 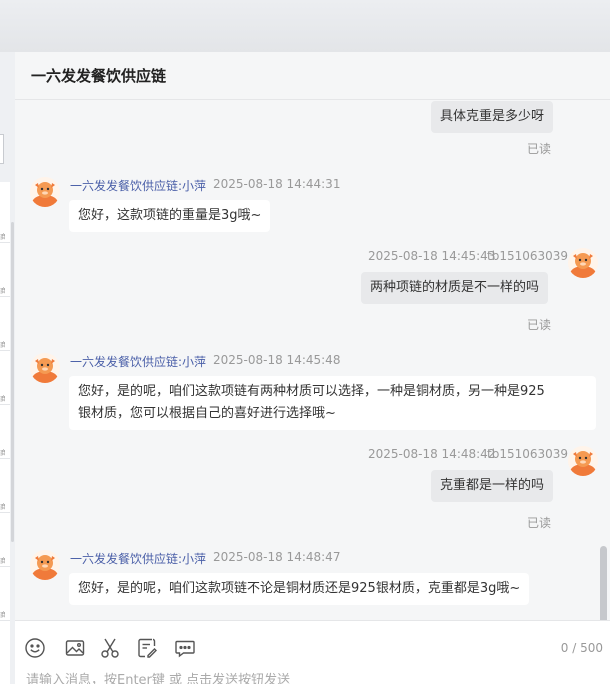 I want to click on left-sidebar-peek: 商 商 商 商 商 商 商 商, so click(x=7, y=368).